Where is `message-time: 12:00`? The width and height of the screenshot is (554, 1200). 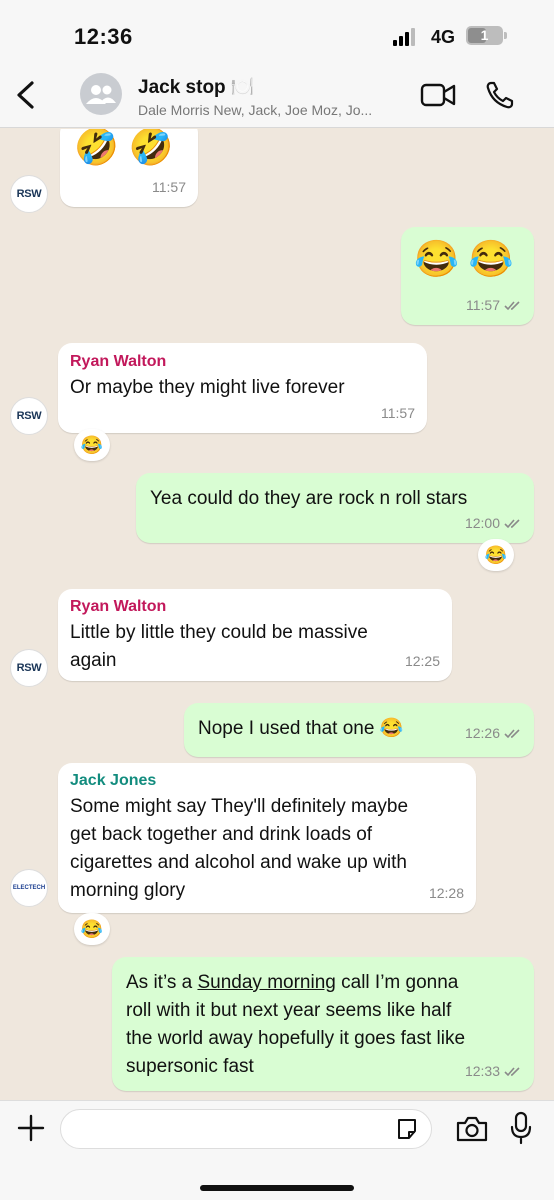
message-time: 12:00 is located at coordinates (493, 523).